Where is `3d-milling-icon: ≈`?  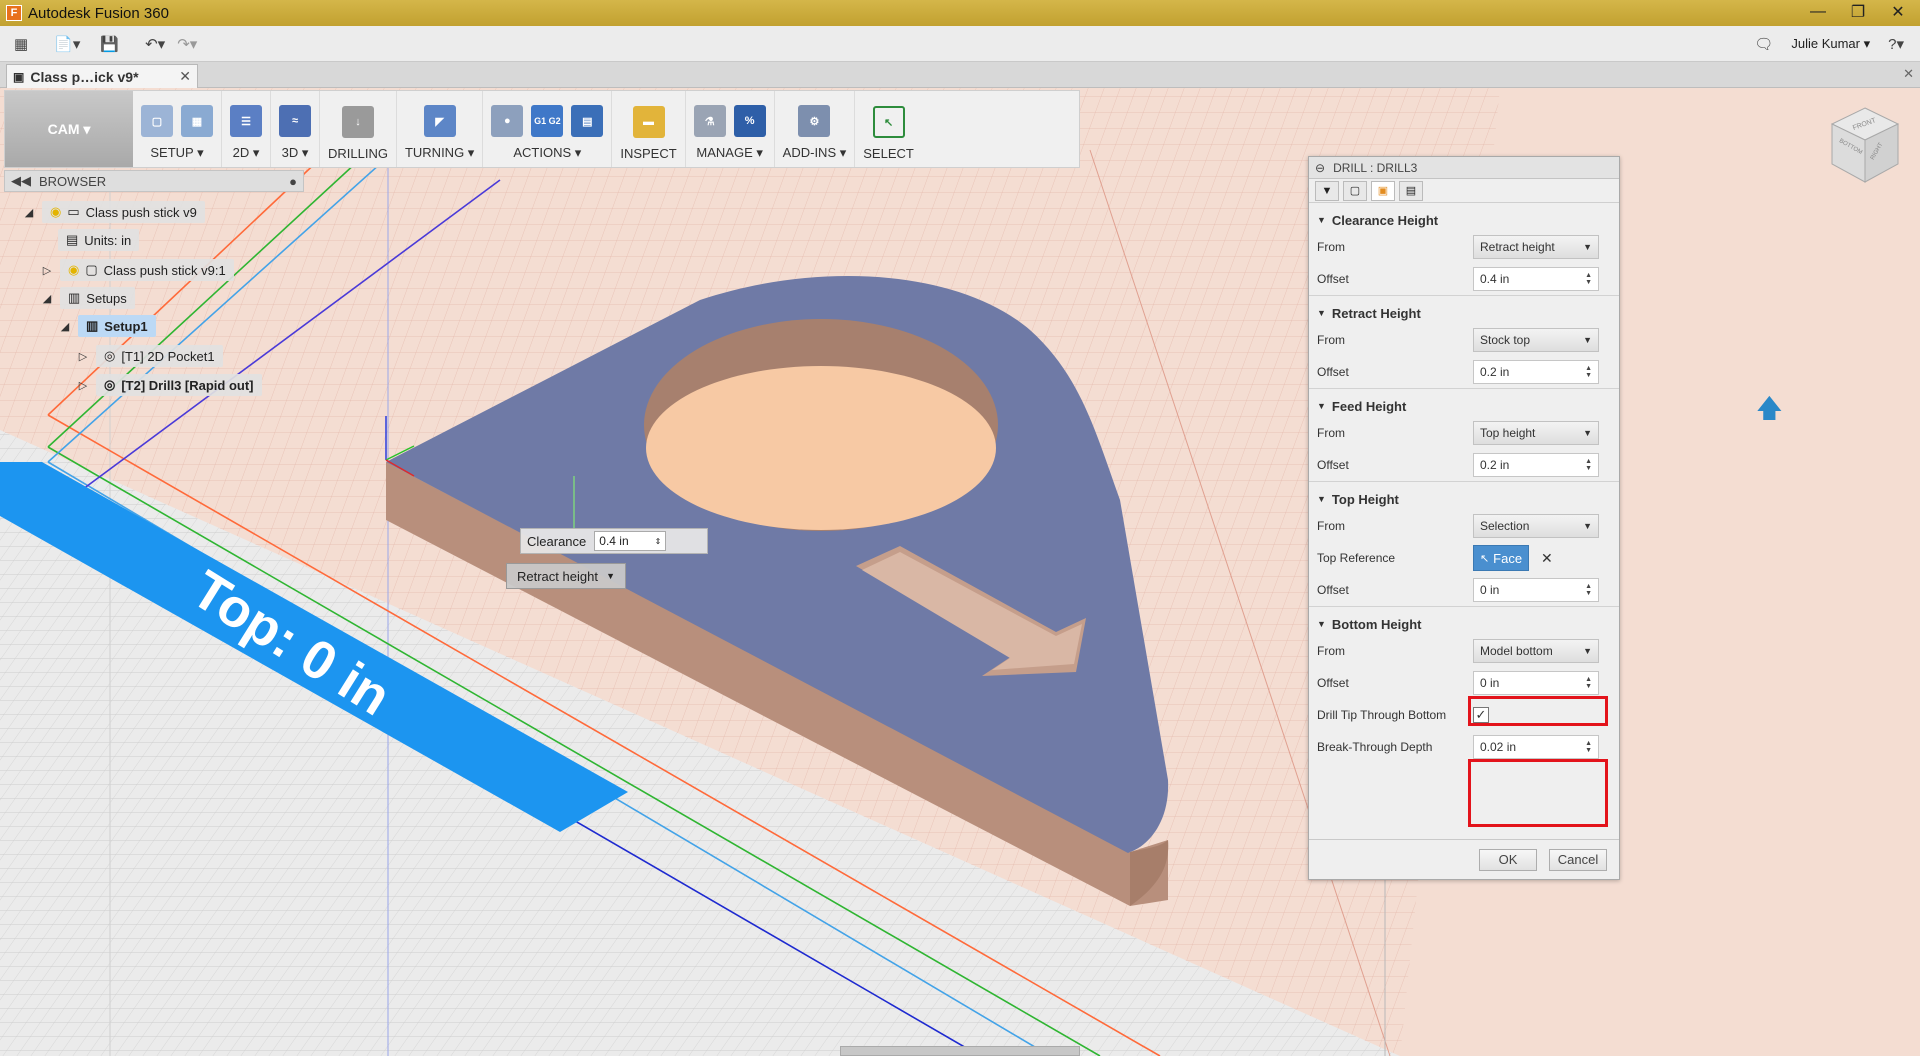
3d-milling-icon: ≈ is located at coordinates (295, 121).